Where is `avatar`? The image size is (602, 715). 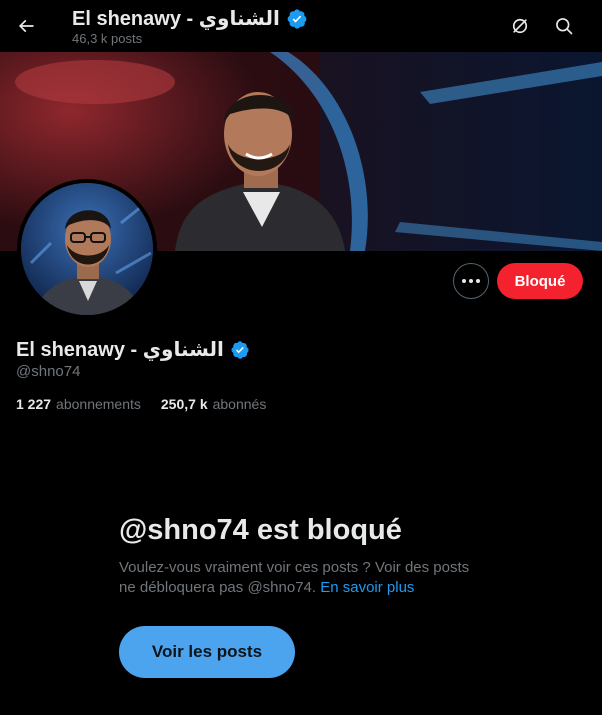 avatar is located at coordinates (87, 249).